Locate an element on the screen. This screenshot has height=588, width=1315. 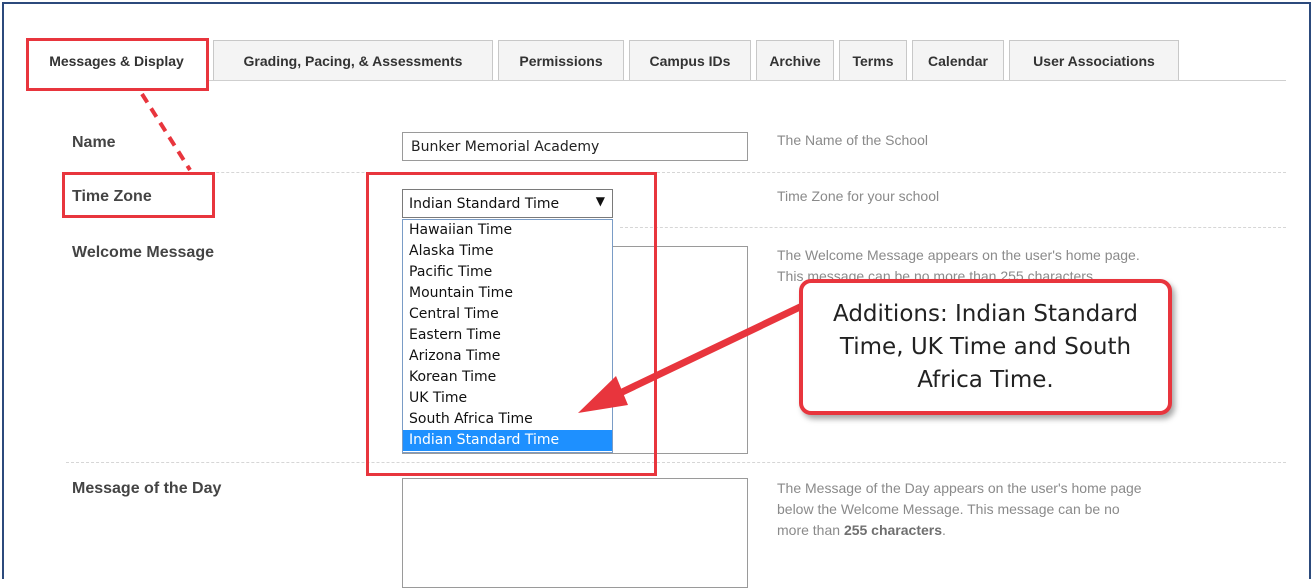
dashed-connector-line is located at coordinates (166, 132).